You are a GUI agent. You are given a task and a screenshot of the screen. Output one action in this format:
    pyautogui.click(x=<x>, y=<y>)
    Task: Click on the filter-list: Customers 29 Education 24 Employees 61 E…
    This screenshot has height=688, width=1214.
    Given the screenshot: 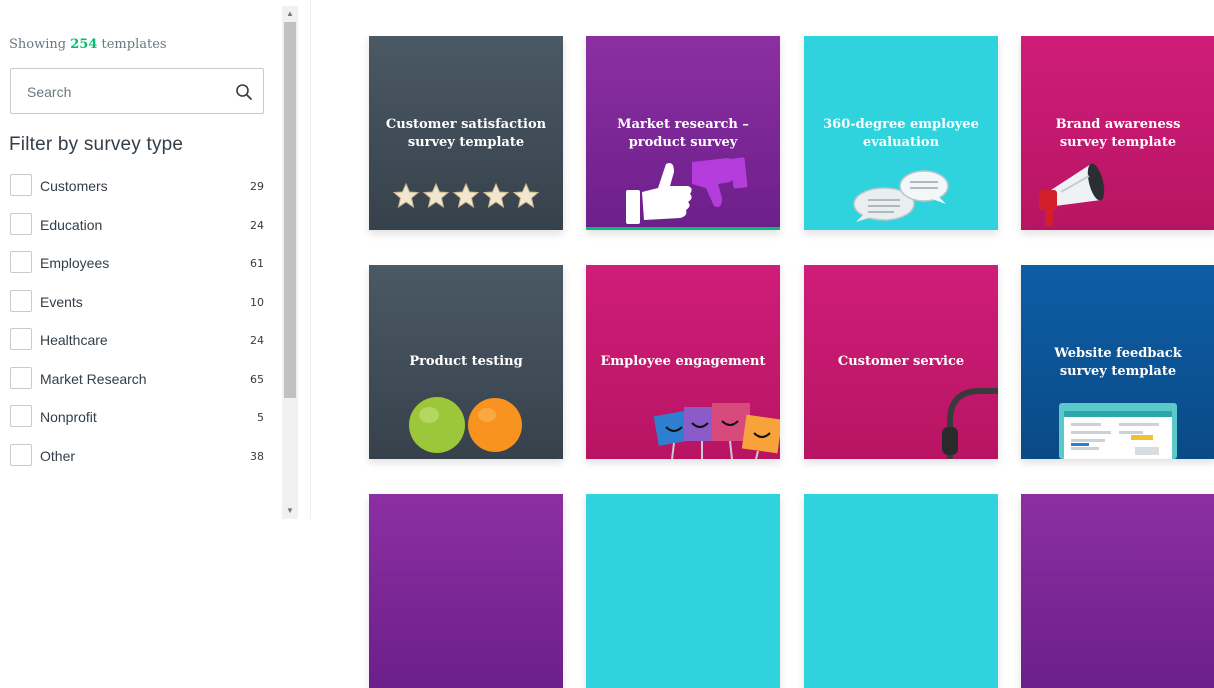 What is the action you would take?
    pyautogui.click(x=138, y=328)
    